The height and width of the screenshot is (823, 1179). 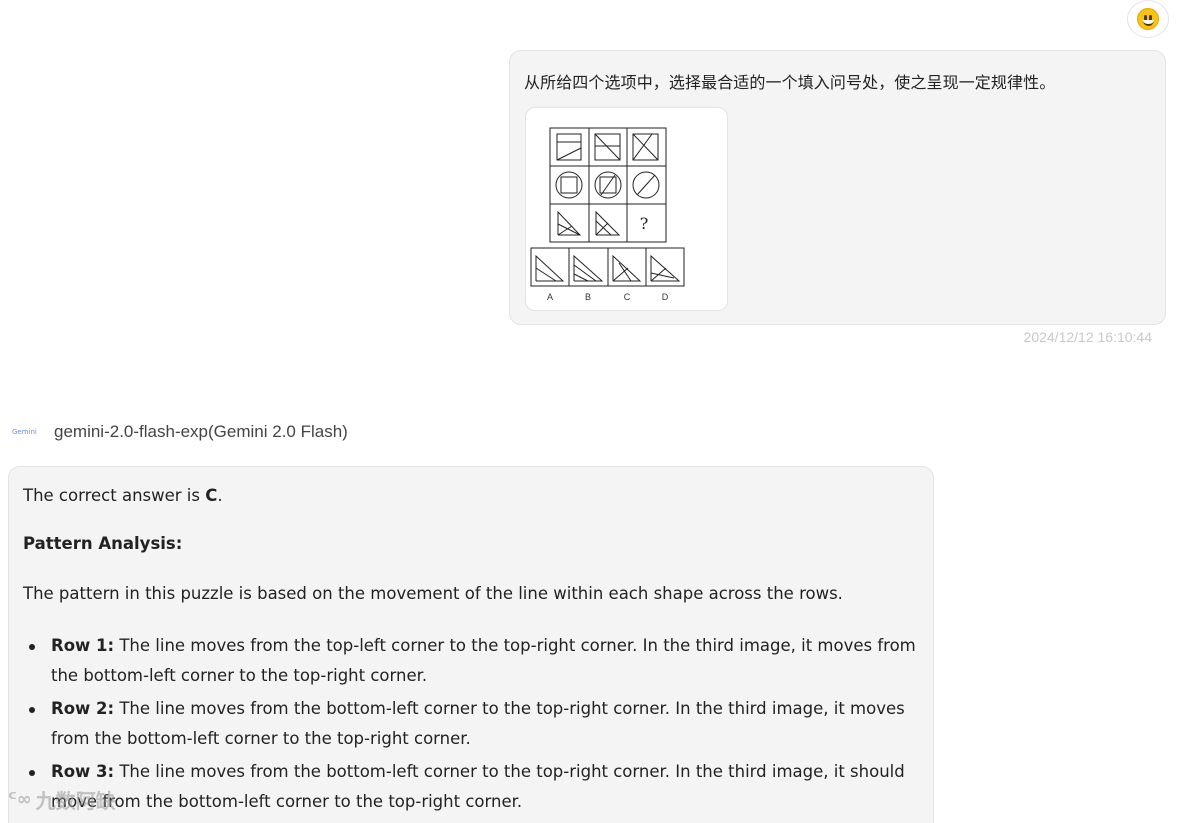 I want to click on puzzle-image: ? A B C D, so click(x=626, y=209).